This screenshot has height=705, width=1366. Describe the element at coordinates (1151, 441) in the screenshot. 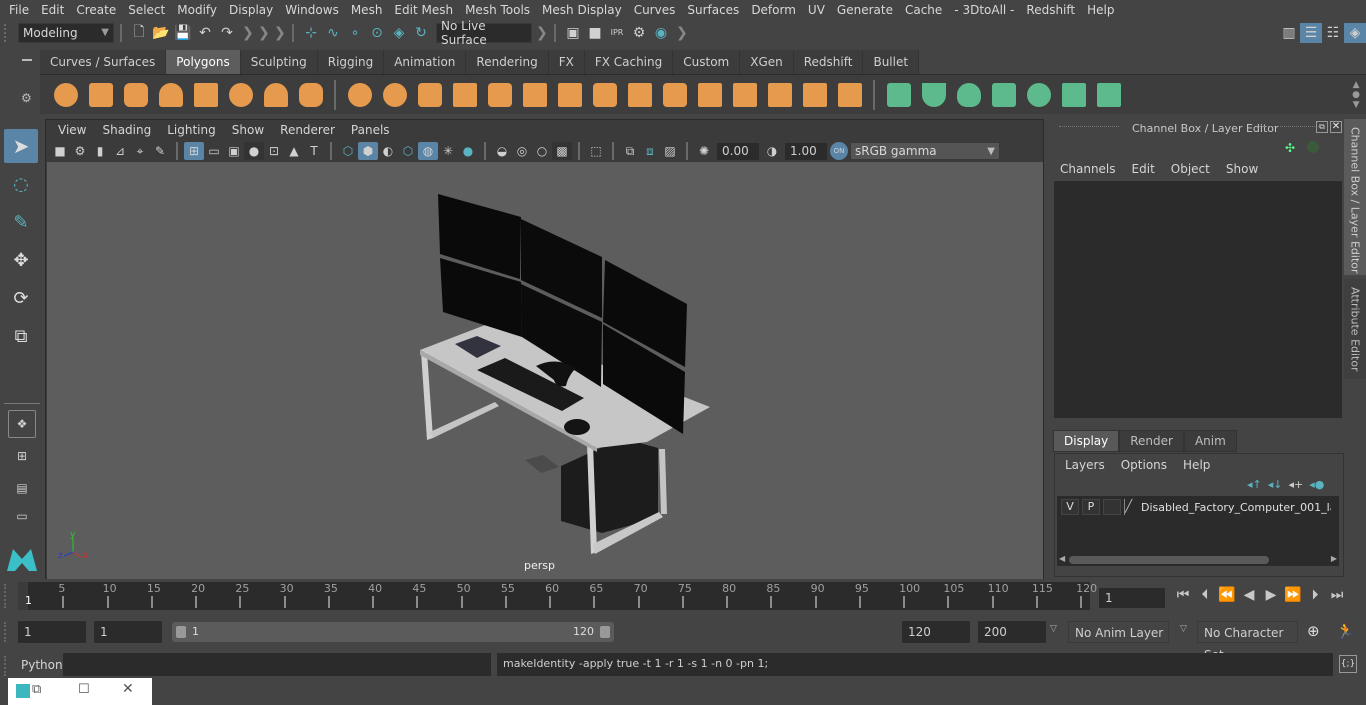

I see `layer-tab: Render` at that location.